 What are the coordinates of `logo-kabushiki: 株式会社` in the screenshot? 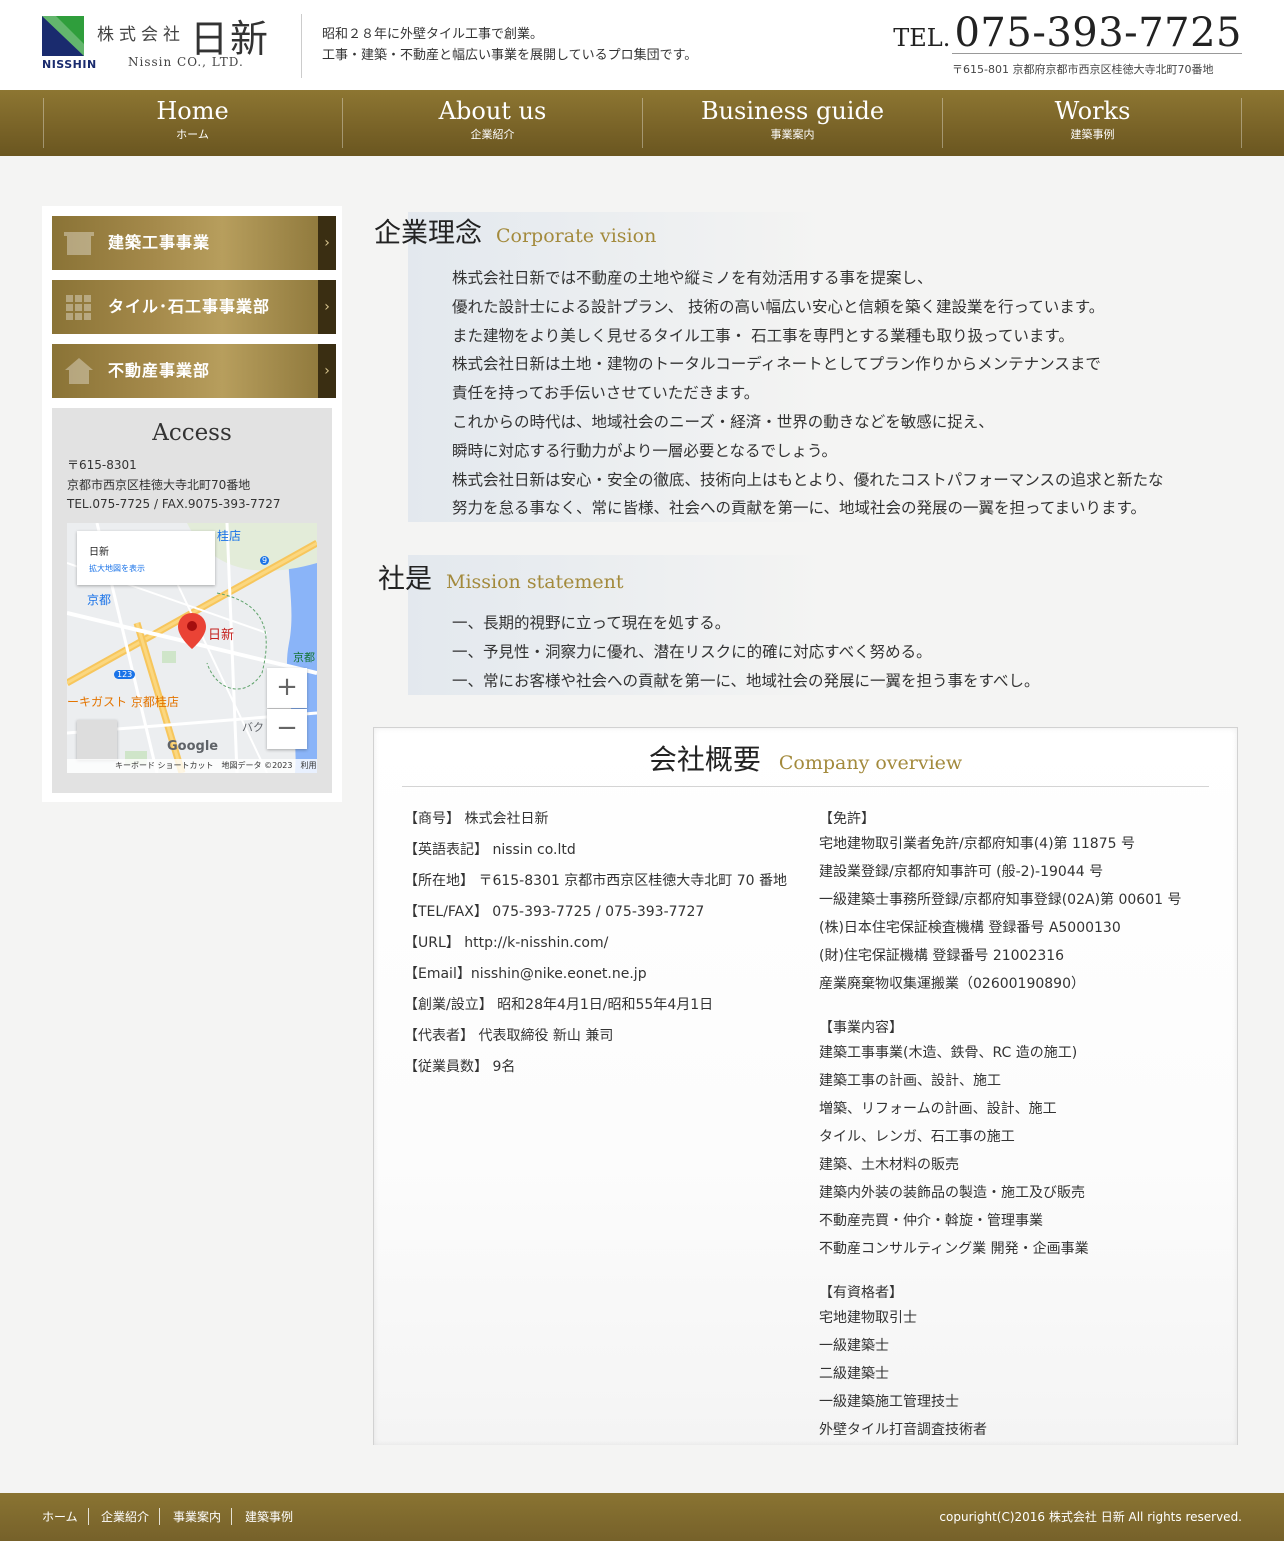 It's located at (141, 35).